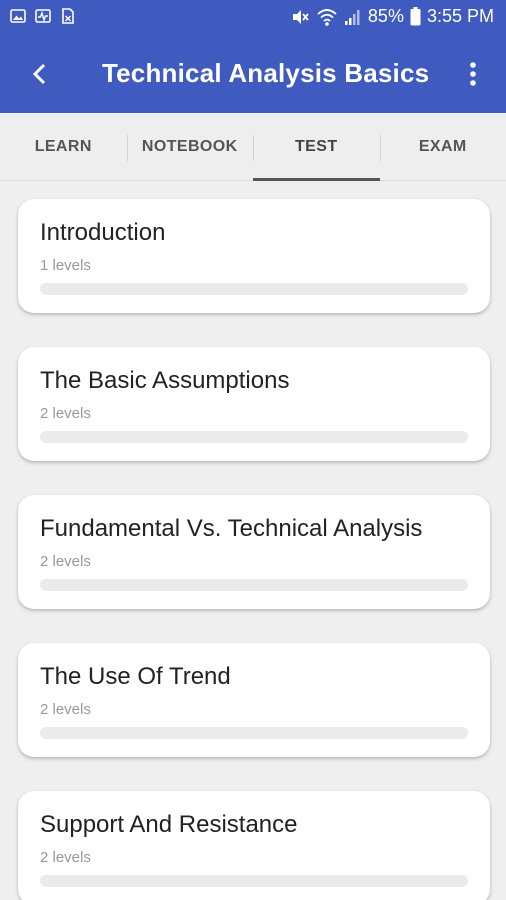  What do you see at coordinates (253, 18) in the screenshot?
I see `status-bar: 85% 3:55 PM` at bounding box center [253, 18].